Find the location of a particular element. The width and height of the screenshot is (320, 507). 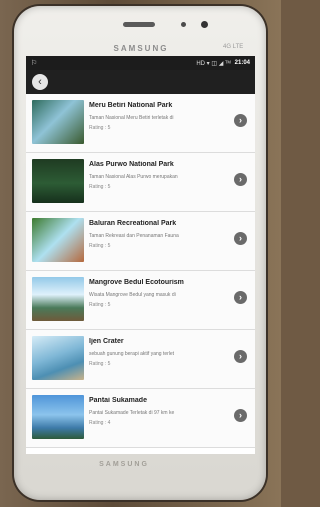

item-description: Taman Nasional Alas Purwo merupakan is located at coordinates (133, 177).